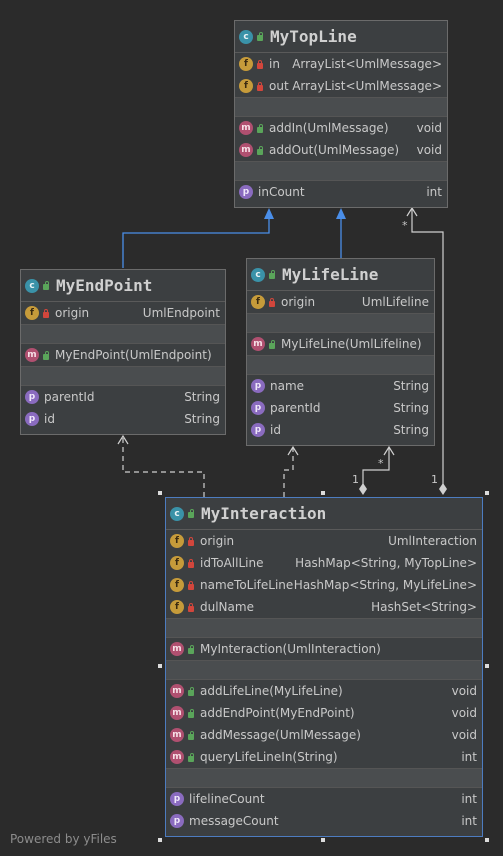 The image size is (503, 856). Describe the element at coordinates (351, 344) in the screenshot. I see `constructor-name: MyLifeLine(UmlLifeline)` at that location.